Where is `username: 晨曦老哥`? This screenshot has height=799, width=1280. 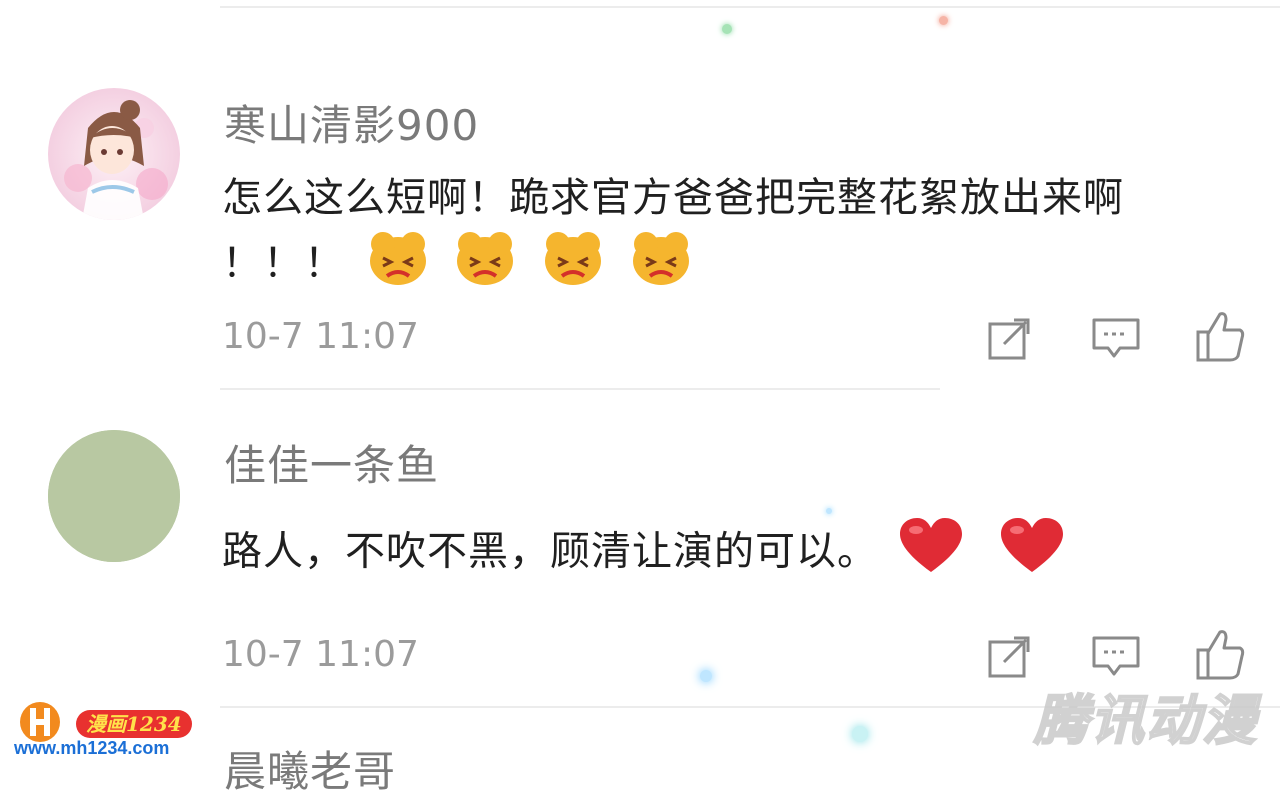
username: 晨曦老哥 is located at coordinates (310, 768).